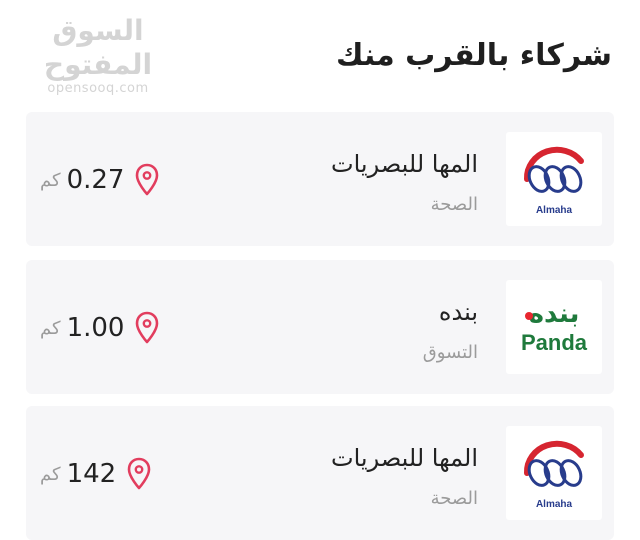 This screenshot has height=540, width=640. Describe the element at coordinates (473, 55) in the screenshot. I see `section-title: شركاء بالقرب منك` at that location.